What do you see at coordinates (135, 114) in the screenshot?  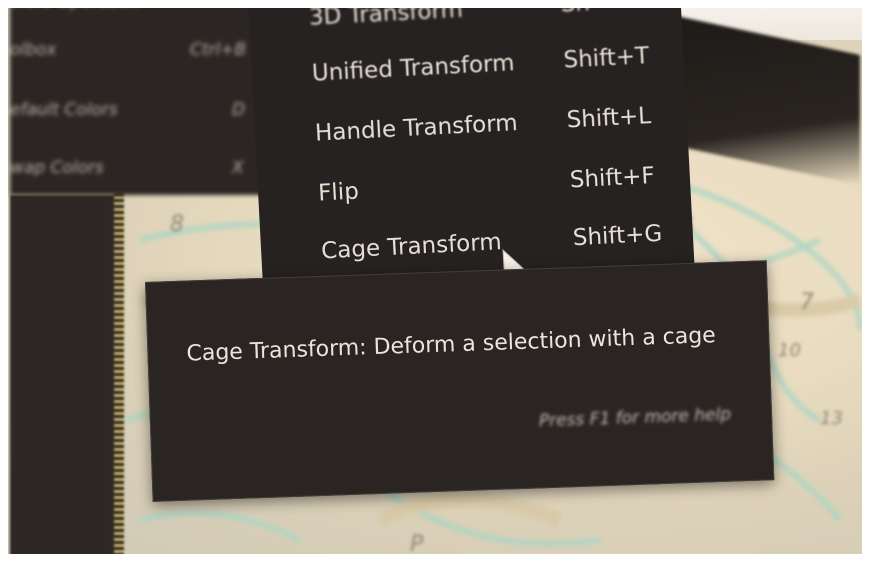 I see `menu-item-default-colors: efault Colors D` at bounding box center [135, 114].